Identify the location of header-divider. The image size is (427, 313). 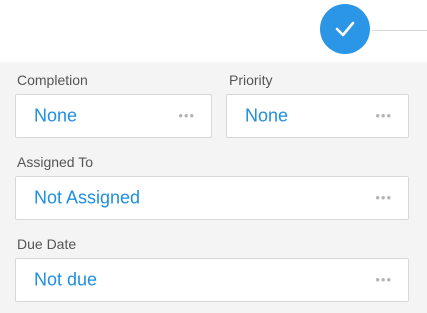
(399, 30).